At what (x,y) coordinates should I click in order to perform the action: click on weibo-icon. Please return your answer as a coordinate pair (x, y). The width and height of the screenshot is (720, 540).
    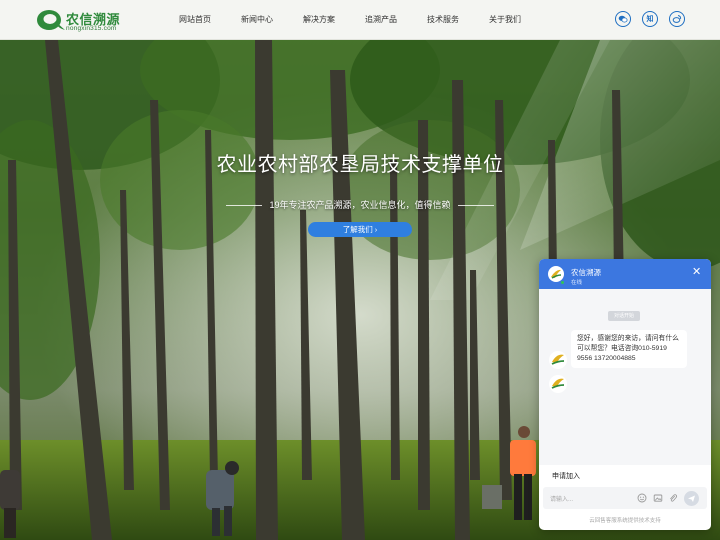
    Looking at the image, I should click on (677, 19).